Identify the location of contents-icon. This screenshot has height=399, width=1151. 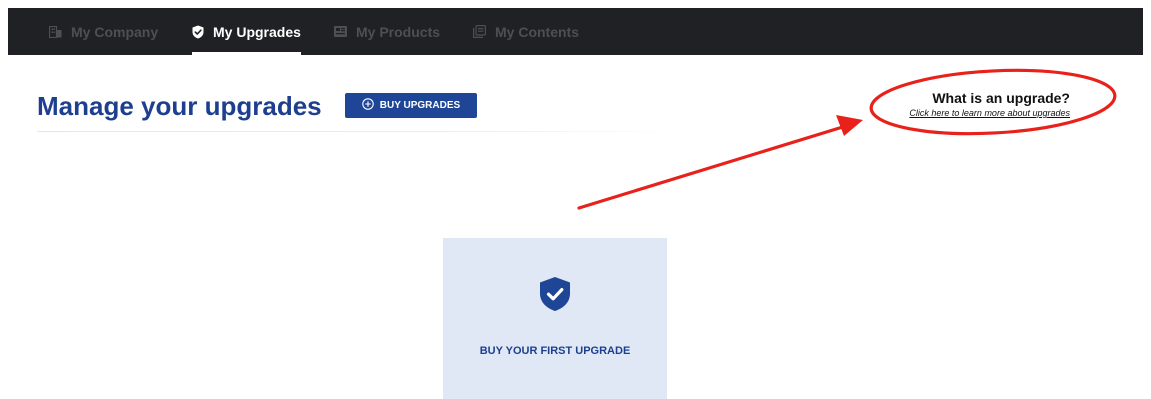
(479, 31).